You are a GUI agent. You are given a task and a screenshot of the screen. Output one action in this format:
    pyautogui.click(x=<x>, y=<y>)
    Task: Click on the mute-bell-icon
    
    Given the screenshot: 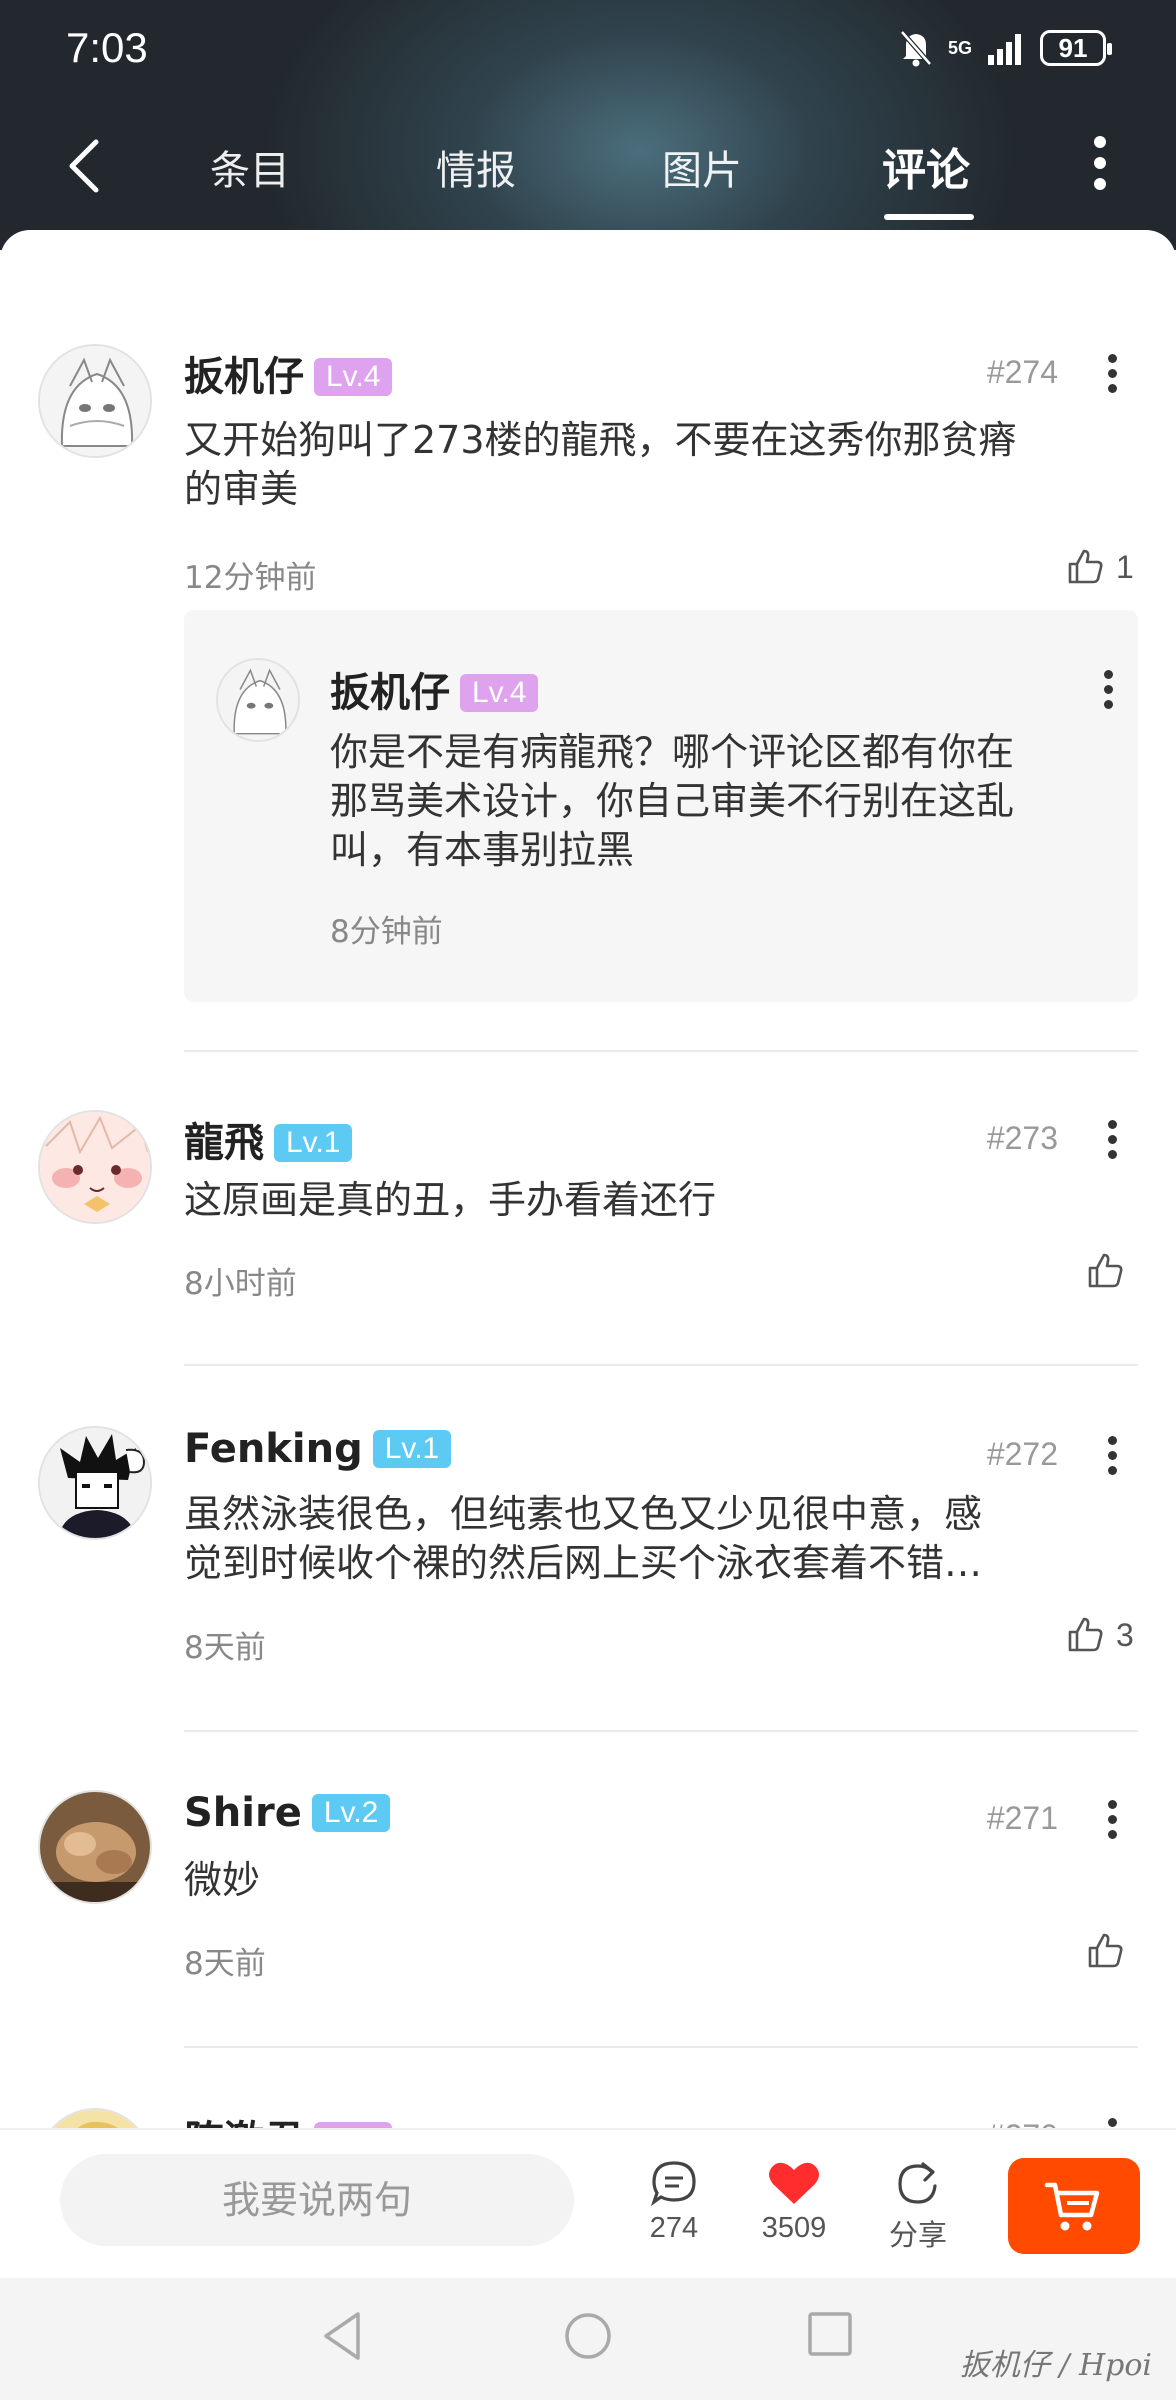 What is the action you would take?
    pyautogui.click(x=916, y=48)
    